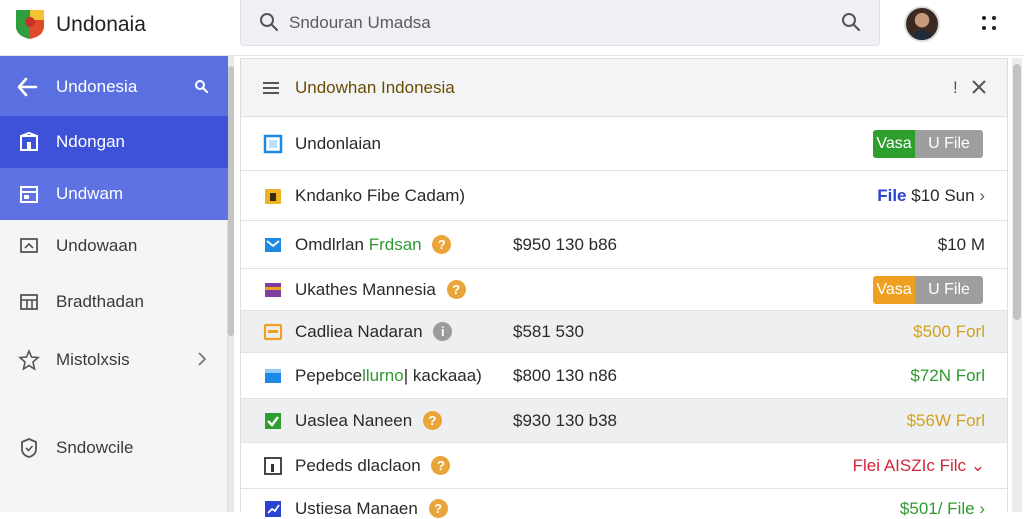 The width and height of the screenshot is (1024, 519). I want to click on row-name: Pededs dlaclaon ?, so click(373, 466).